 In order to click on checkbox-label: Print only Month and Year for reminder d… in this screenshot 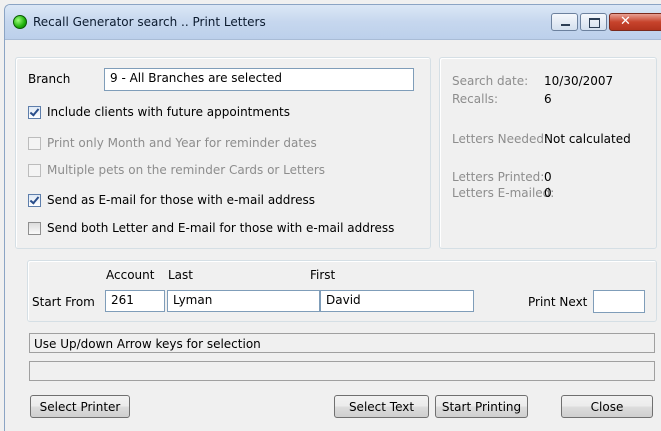, I will do `click(182, 143)`.